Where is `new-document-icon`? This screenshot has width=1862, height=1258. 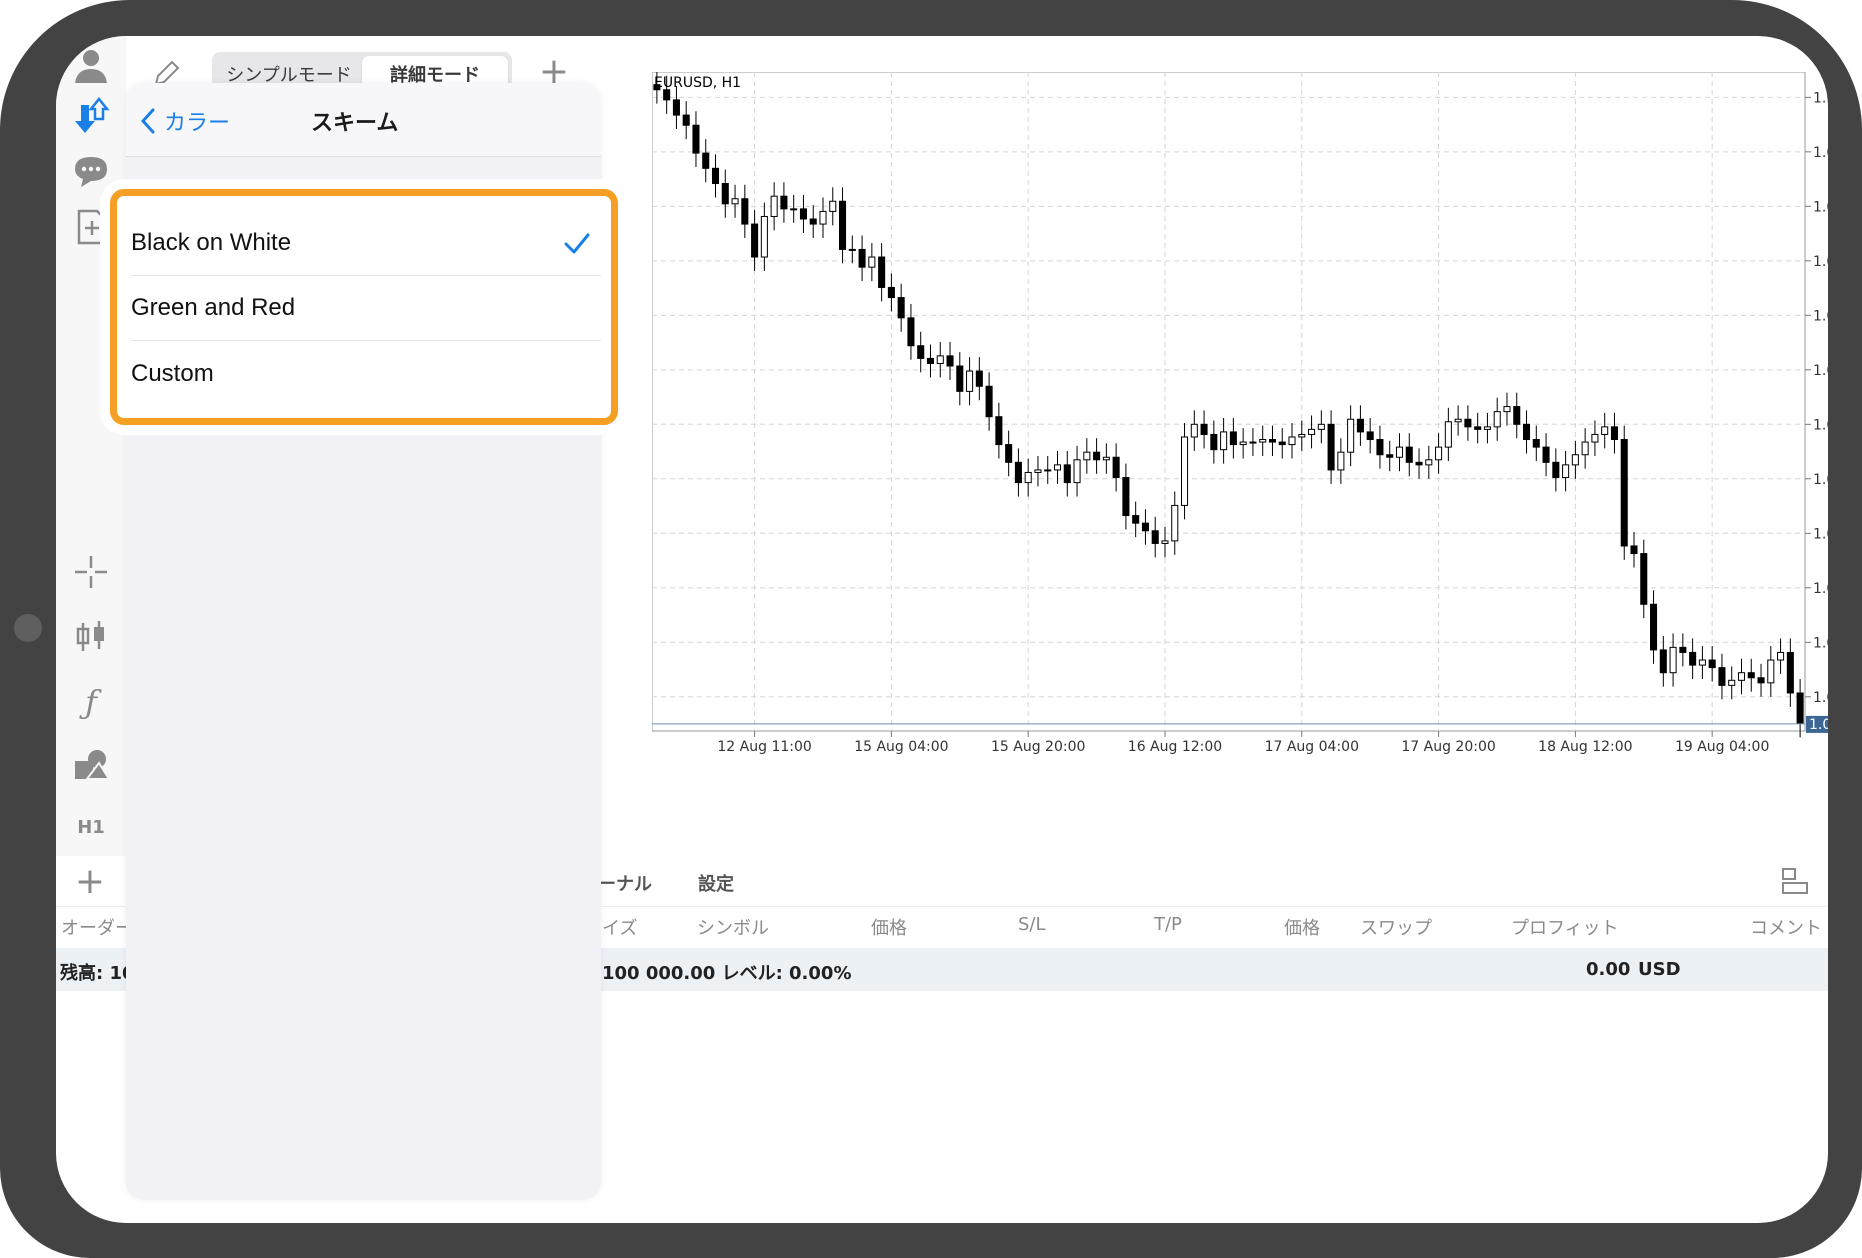 new-document-icon is located at coordinates (91, 227).